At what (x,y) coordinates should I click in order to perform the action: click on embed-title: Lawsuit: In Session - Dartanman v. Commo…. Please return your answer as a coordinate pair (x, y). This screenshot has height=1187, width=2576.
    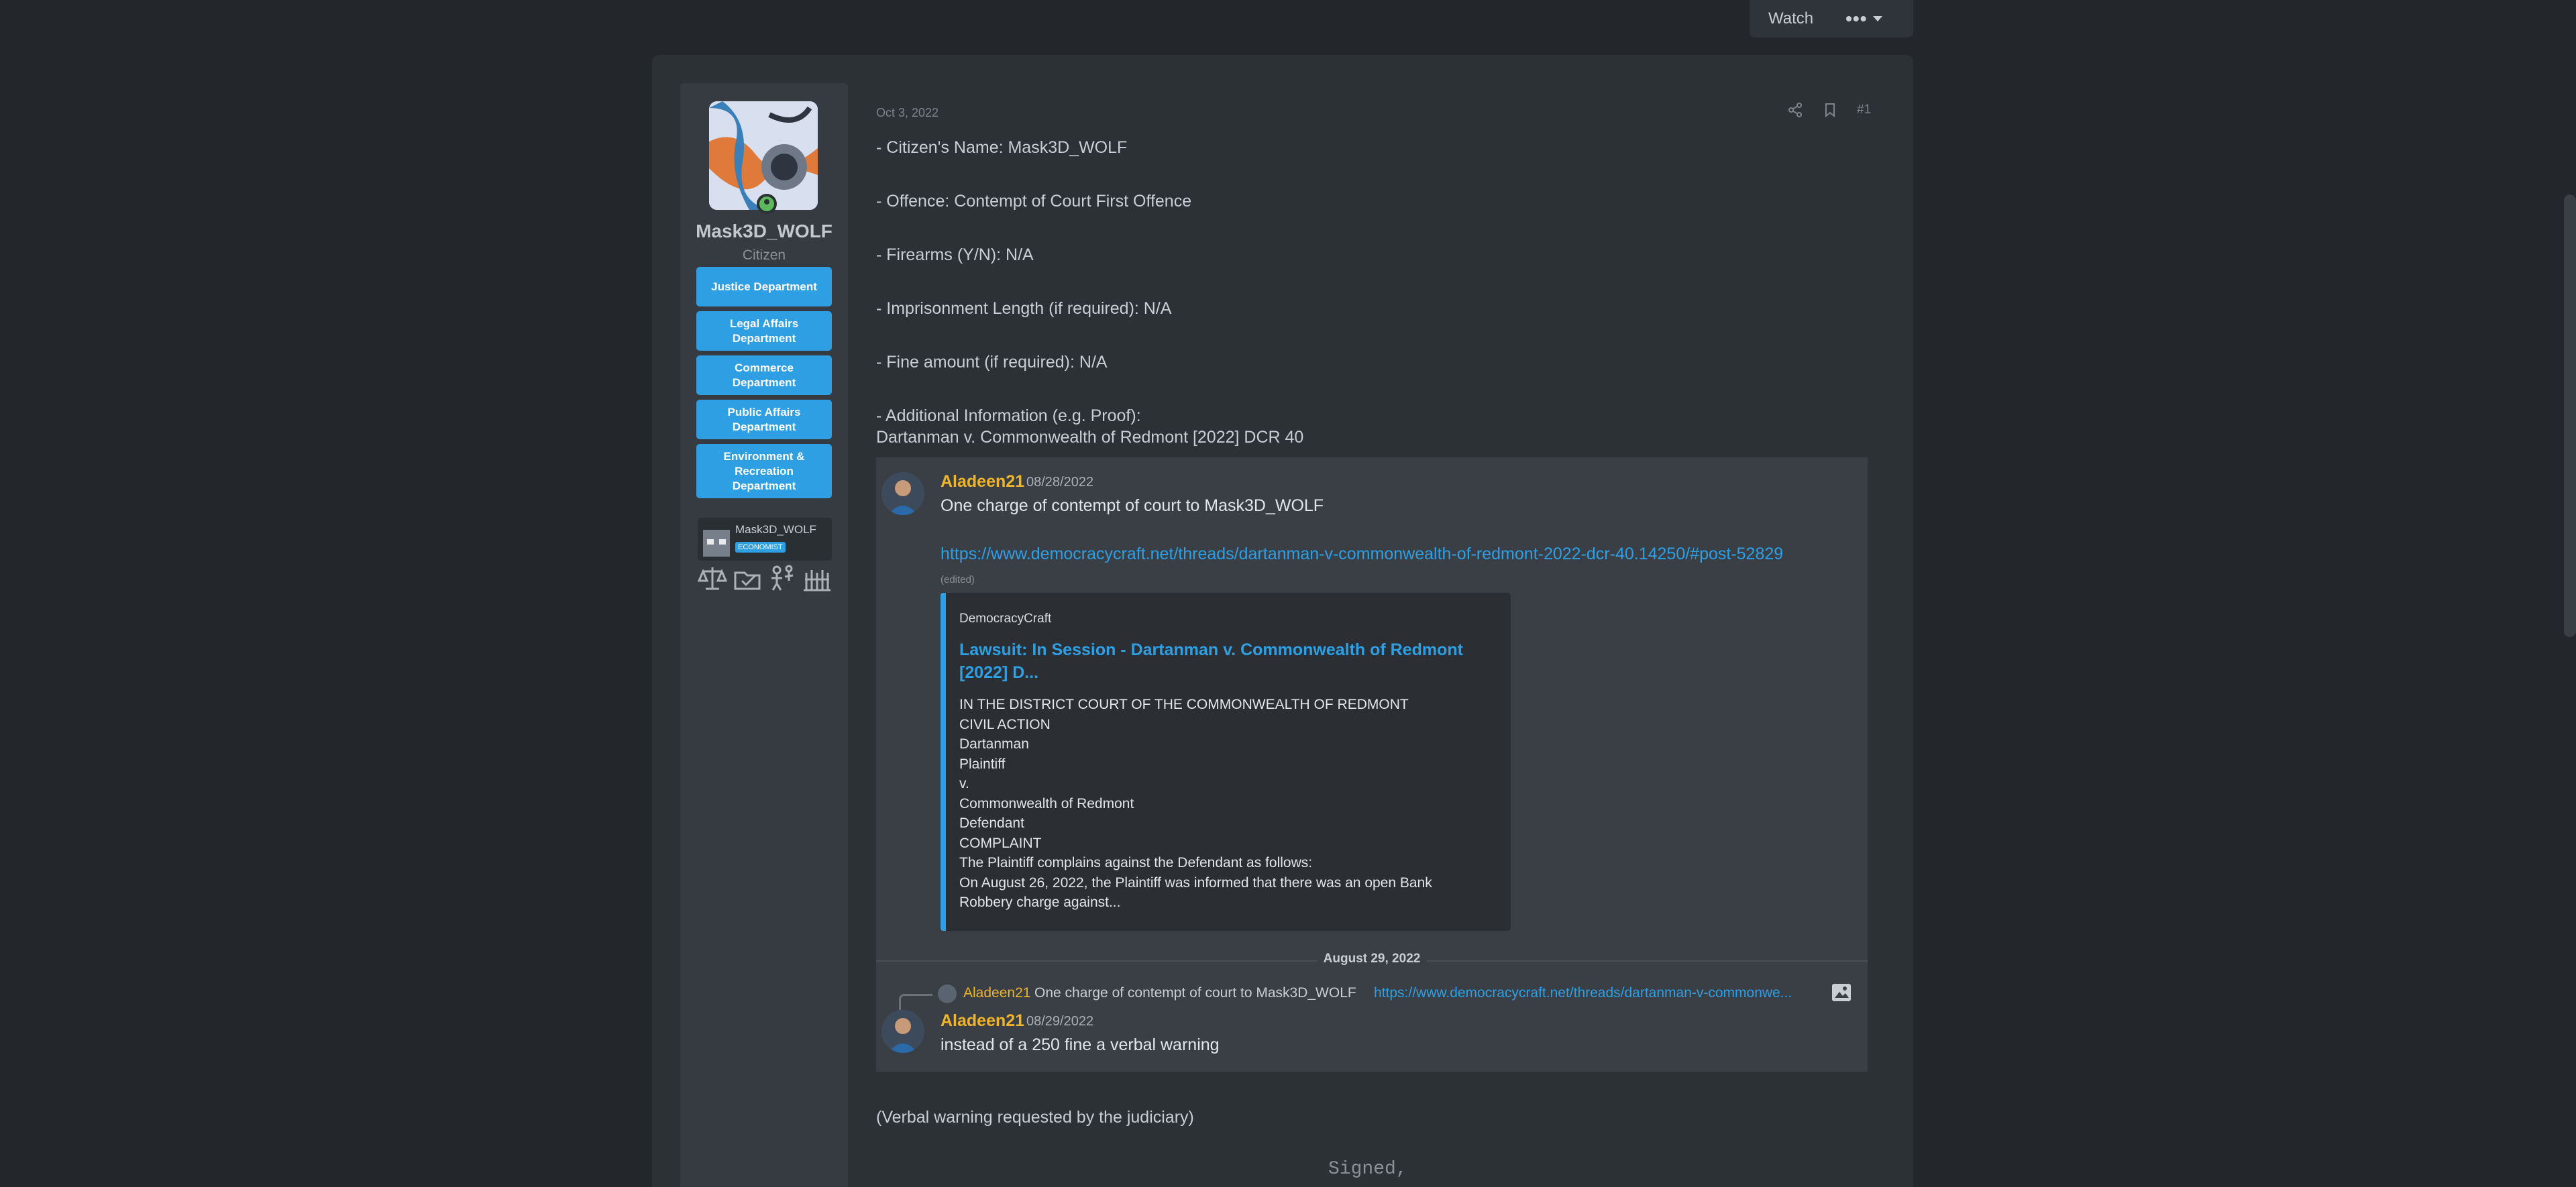
    Looking at the image, I should click on (1211, 661).